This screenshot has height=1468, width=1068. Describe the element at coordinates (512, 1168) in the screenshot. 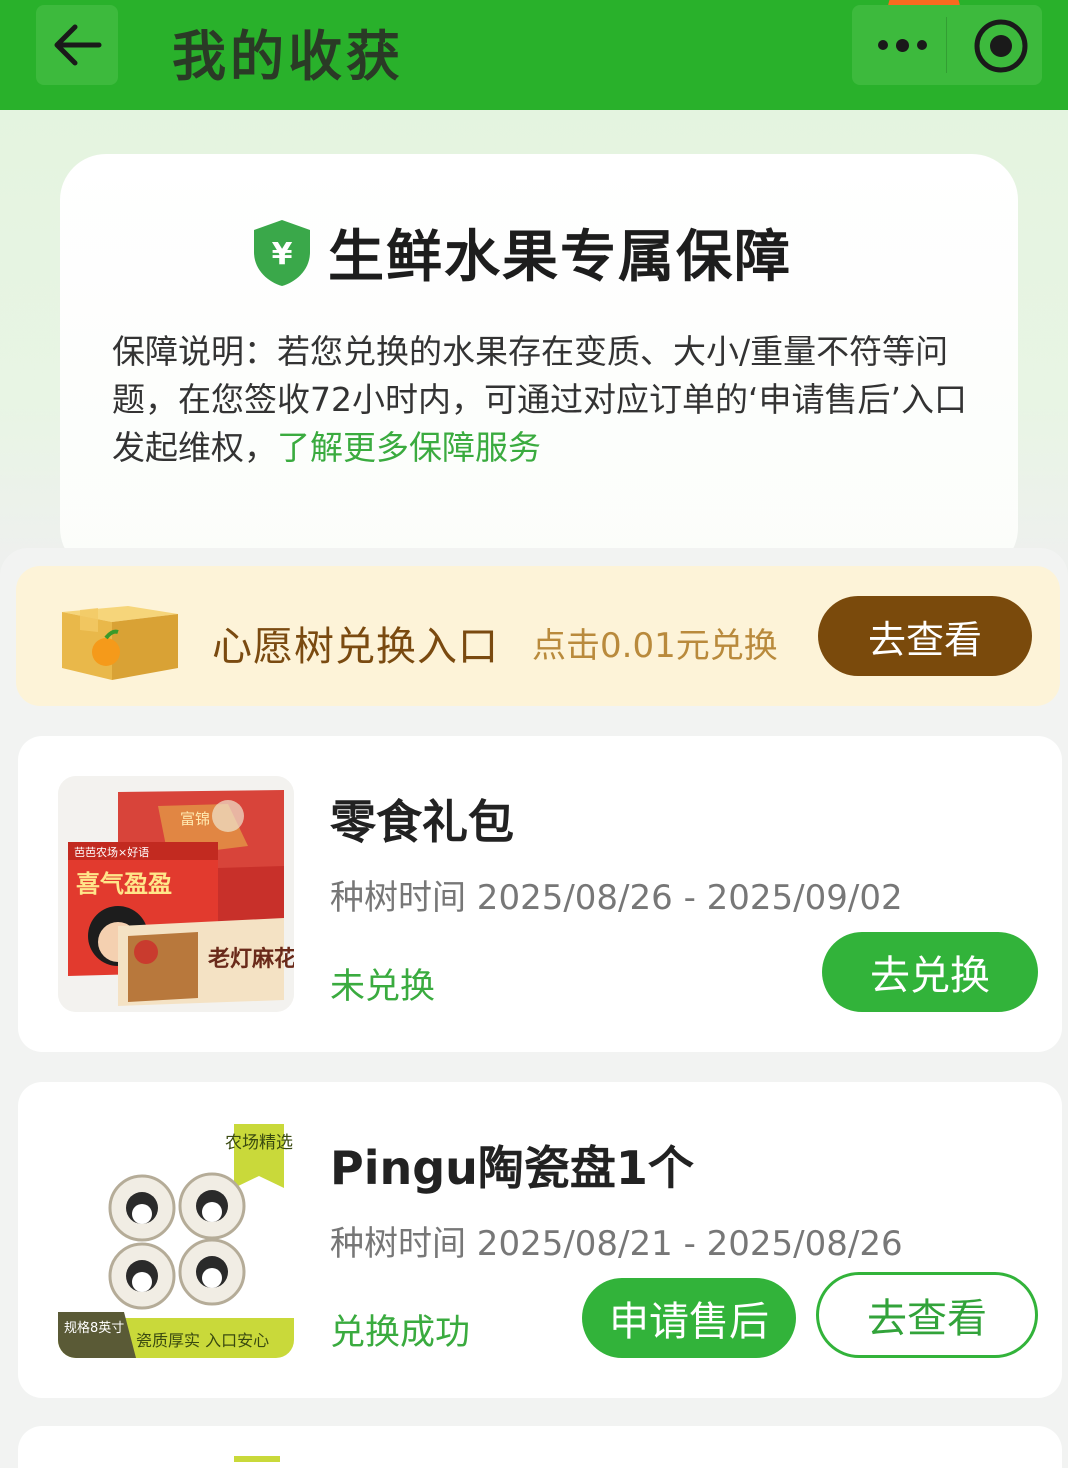

I see `item-name: Pingu陶瓷盘1个` at that location.